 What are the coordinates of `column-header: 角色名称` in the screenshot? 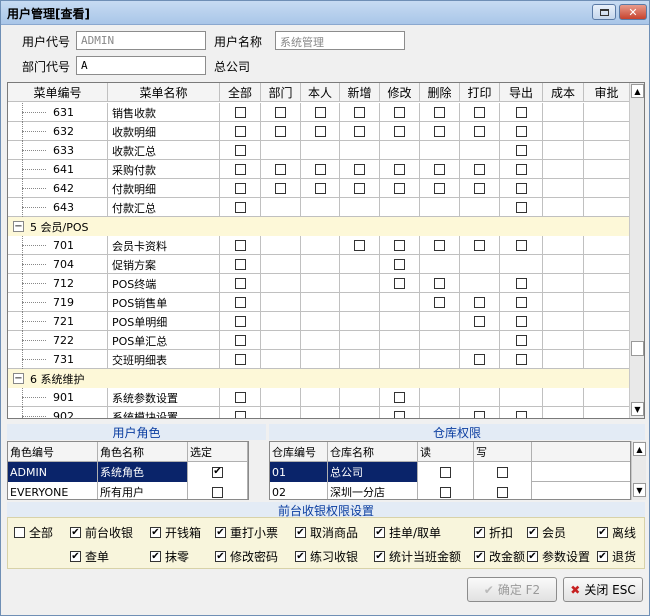 It's located at (143, 452).